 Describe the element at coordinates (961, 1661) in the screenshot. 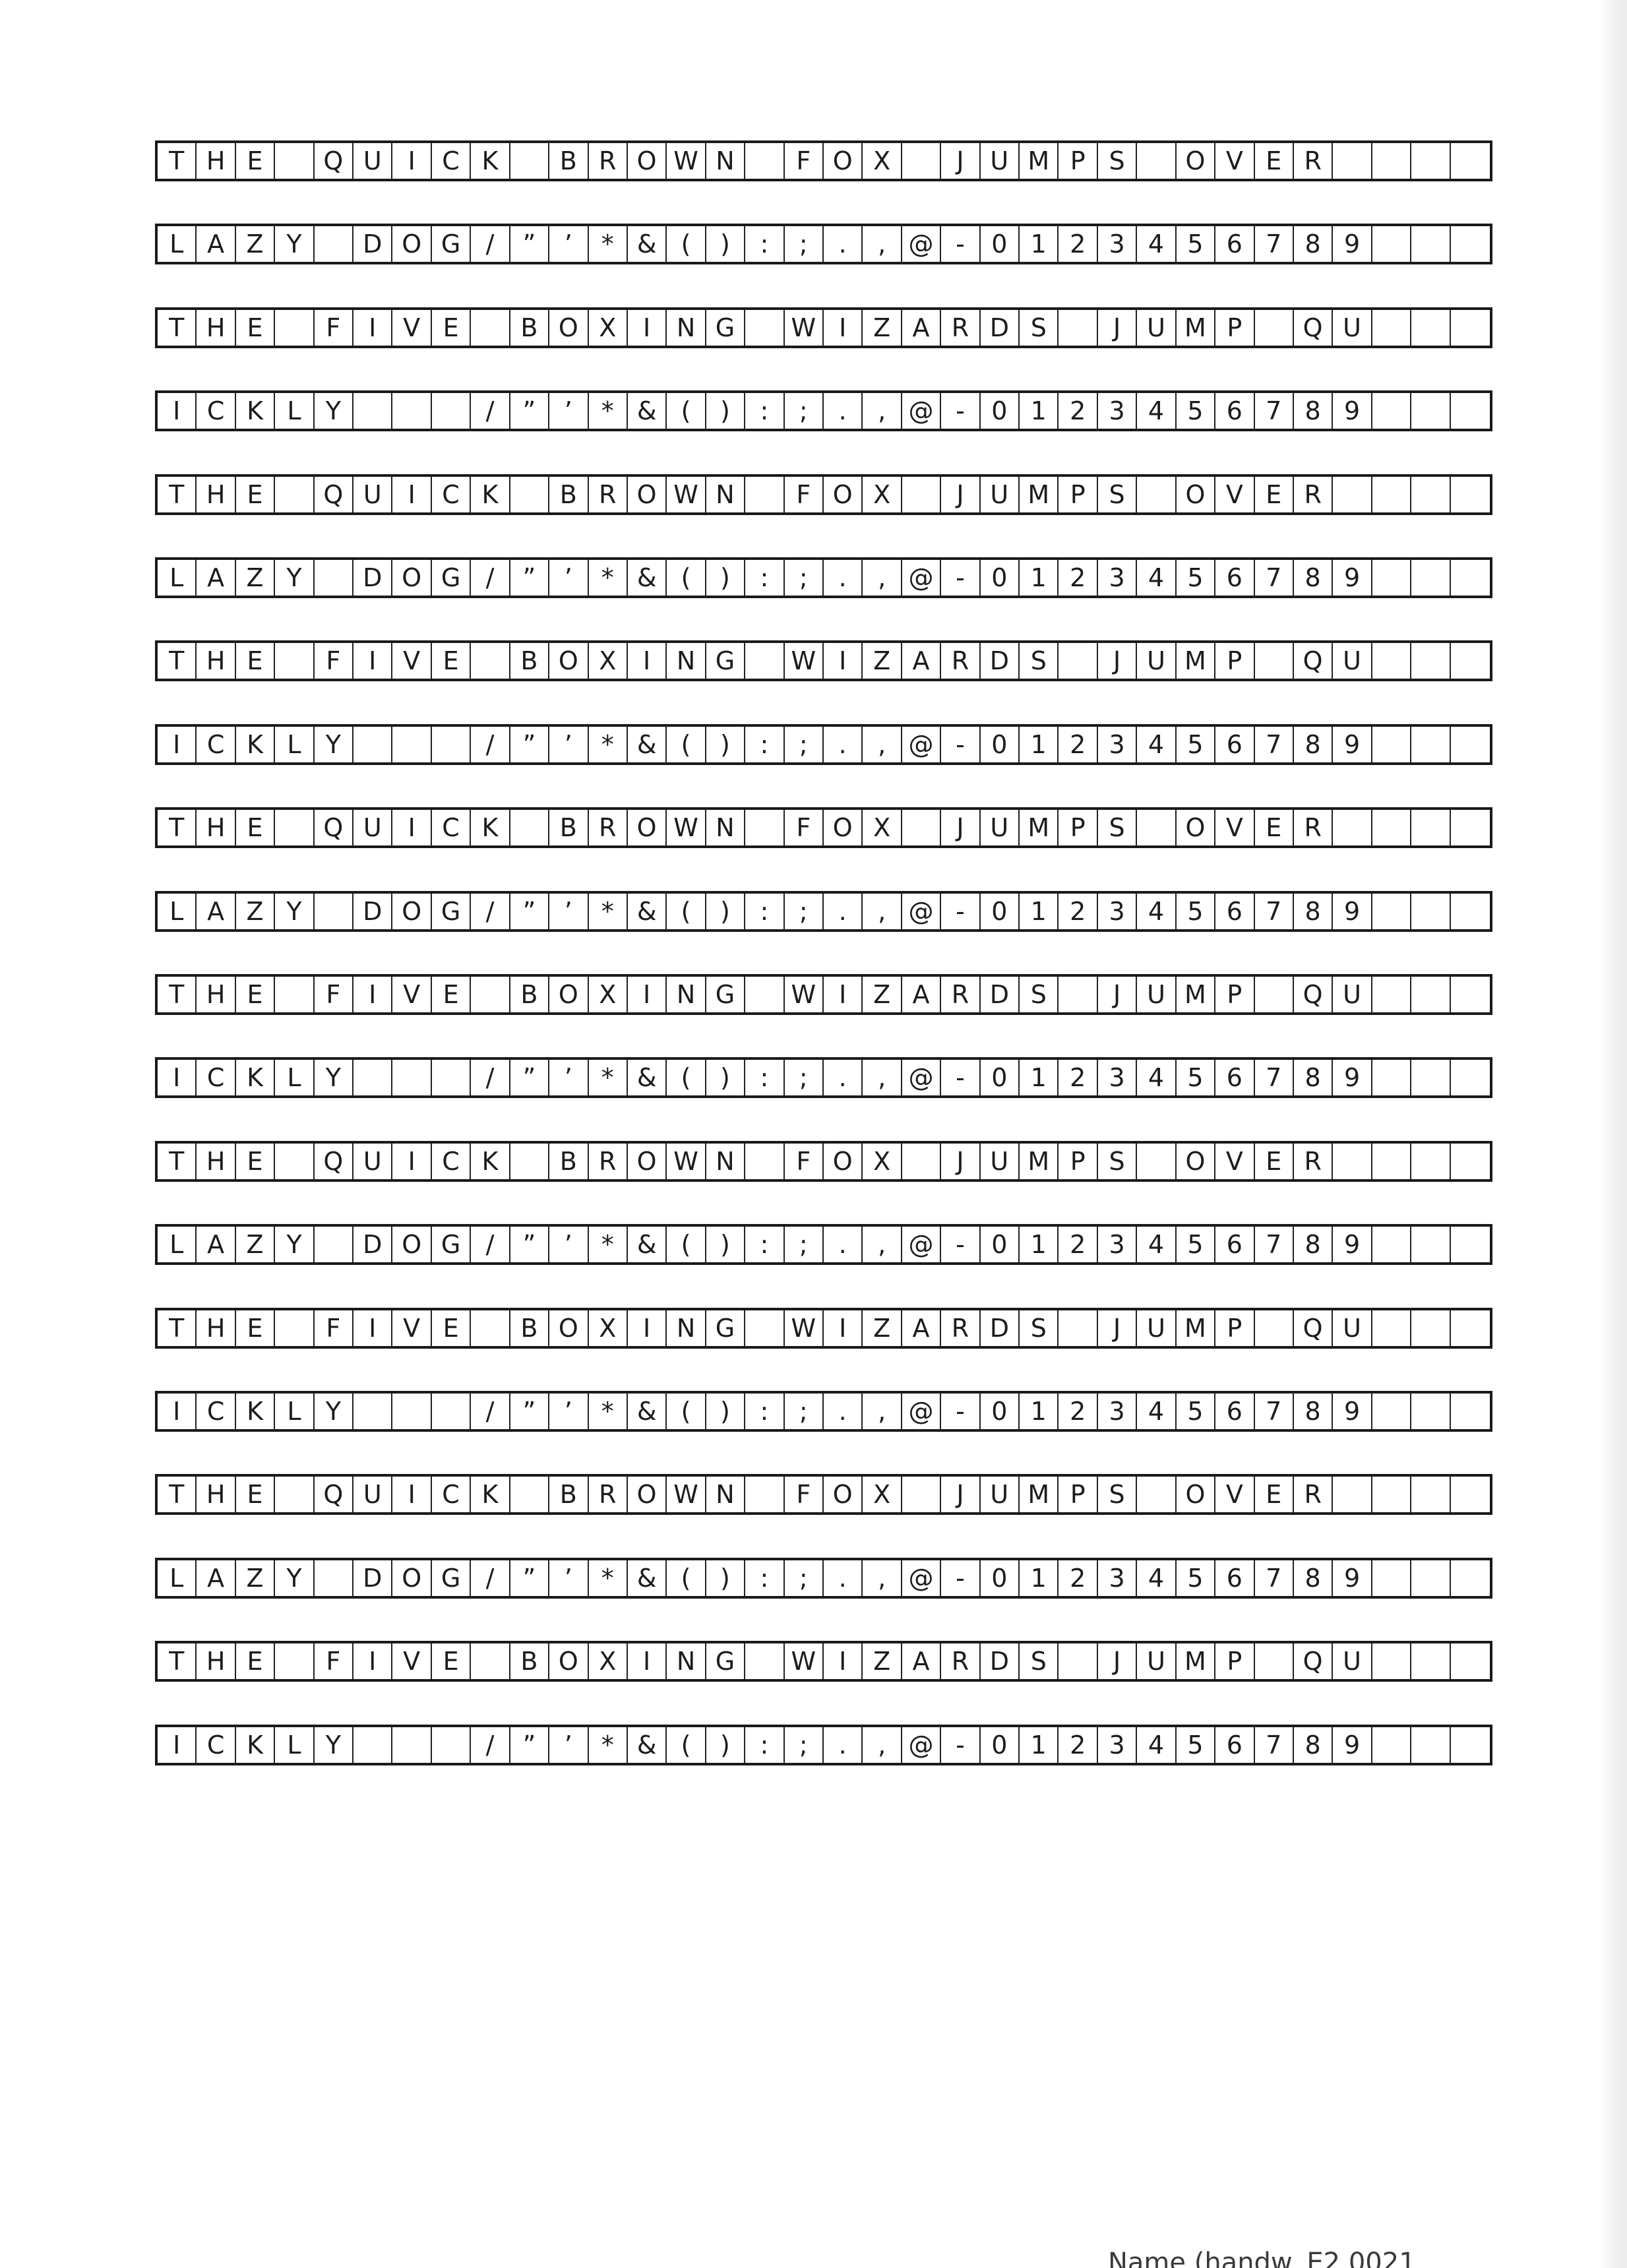

I see `character-cell: R` at that location.